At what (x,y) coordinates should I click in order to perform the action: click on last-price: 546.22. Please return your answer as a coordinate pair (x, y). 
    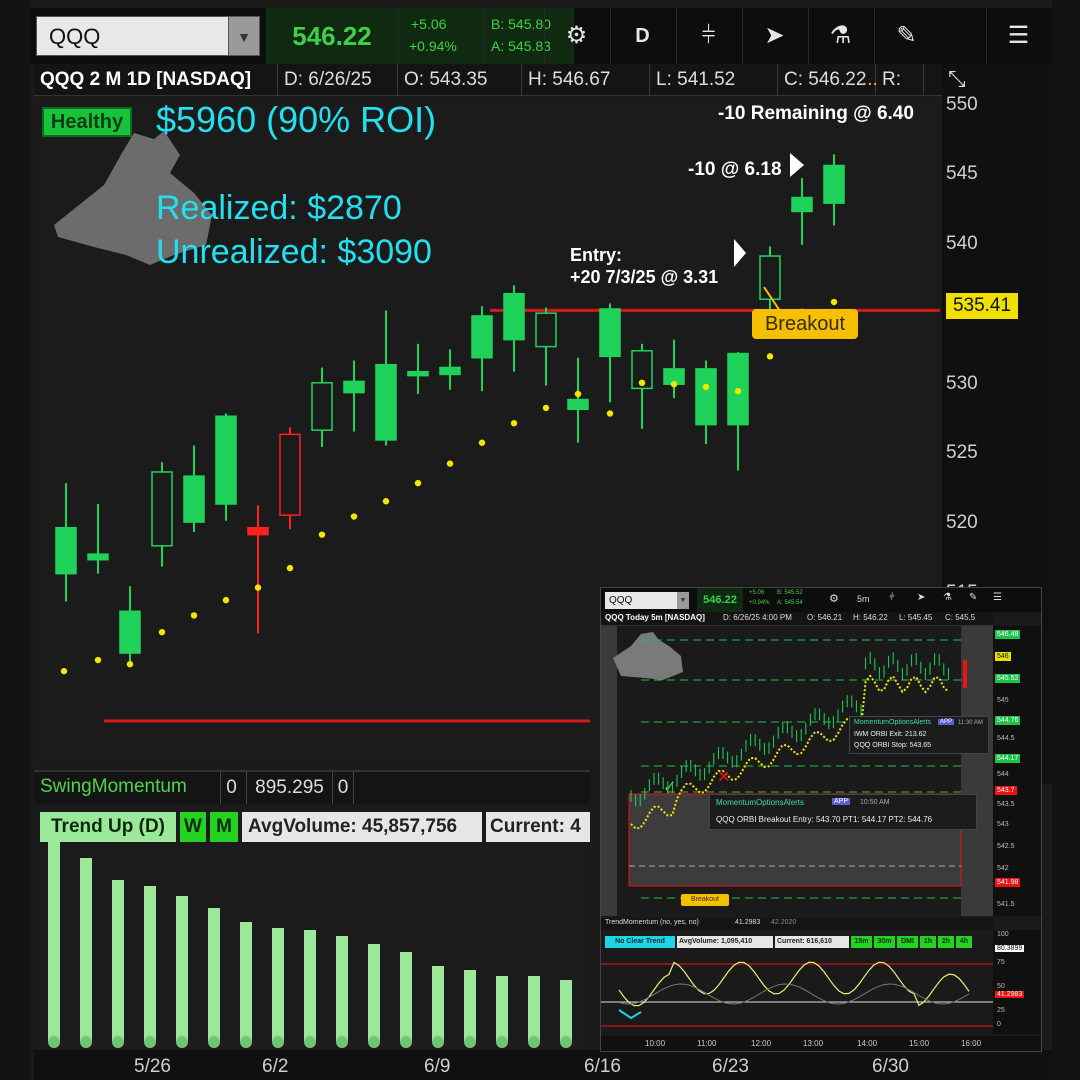
    Looking at the image, I should click on (332, 36).